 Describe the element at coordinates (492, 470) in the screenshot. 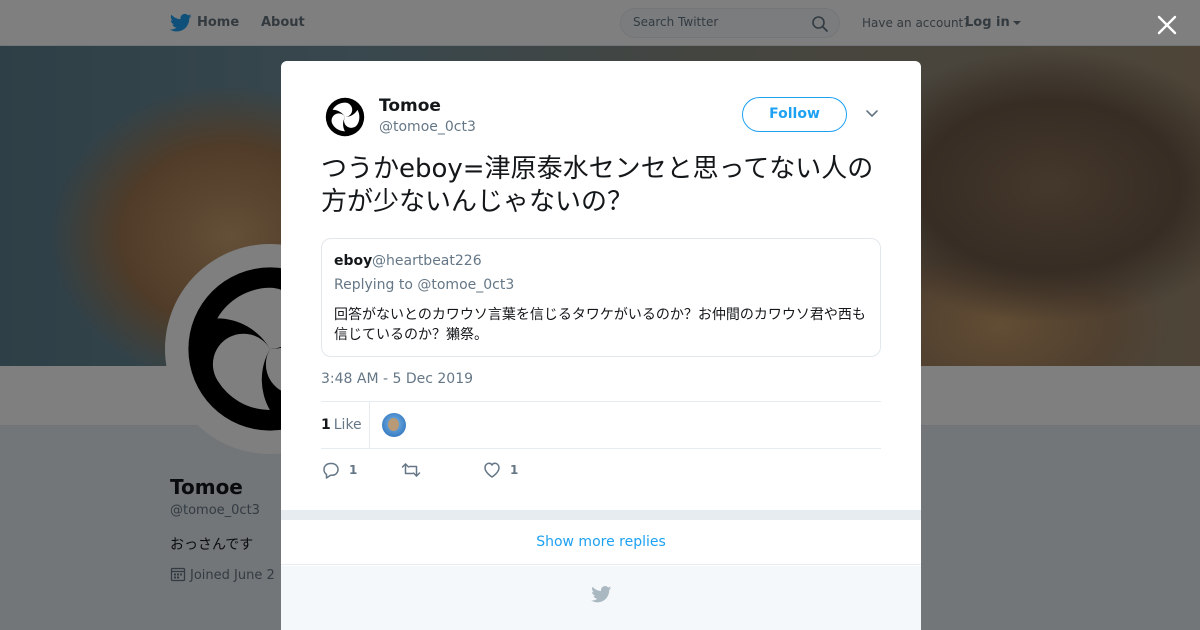

I see `heart-icon` at that location.